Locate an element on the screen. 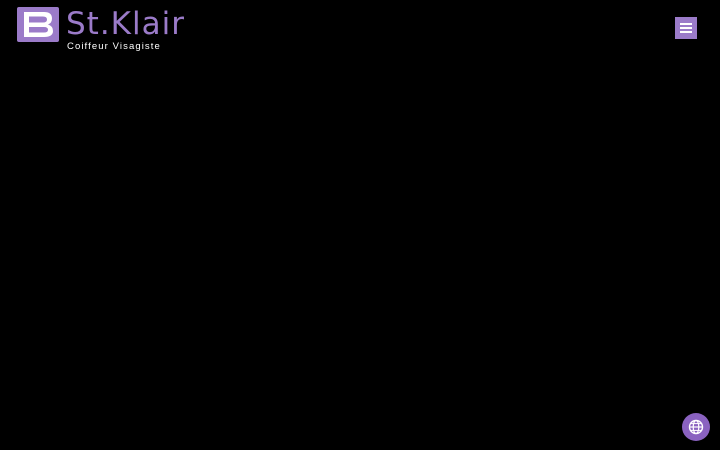 The height and width of the screenshot is (450, 720). language-button is located at coordinates (696, 427).